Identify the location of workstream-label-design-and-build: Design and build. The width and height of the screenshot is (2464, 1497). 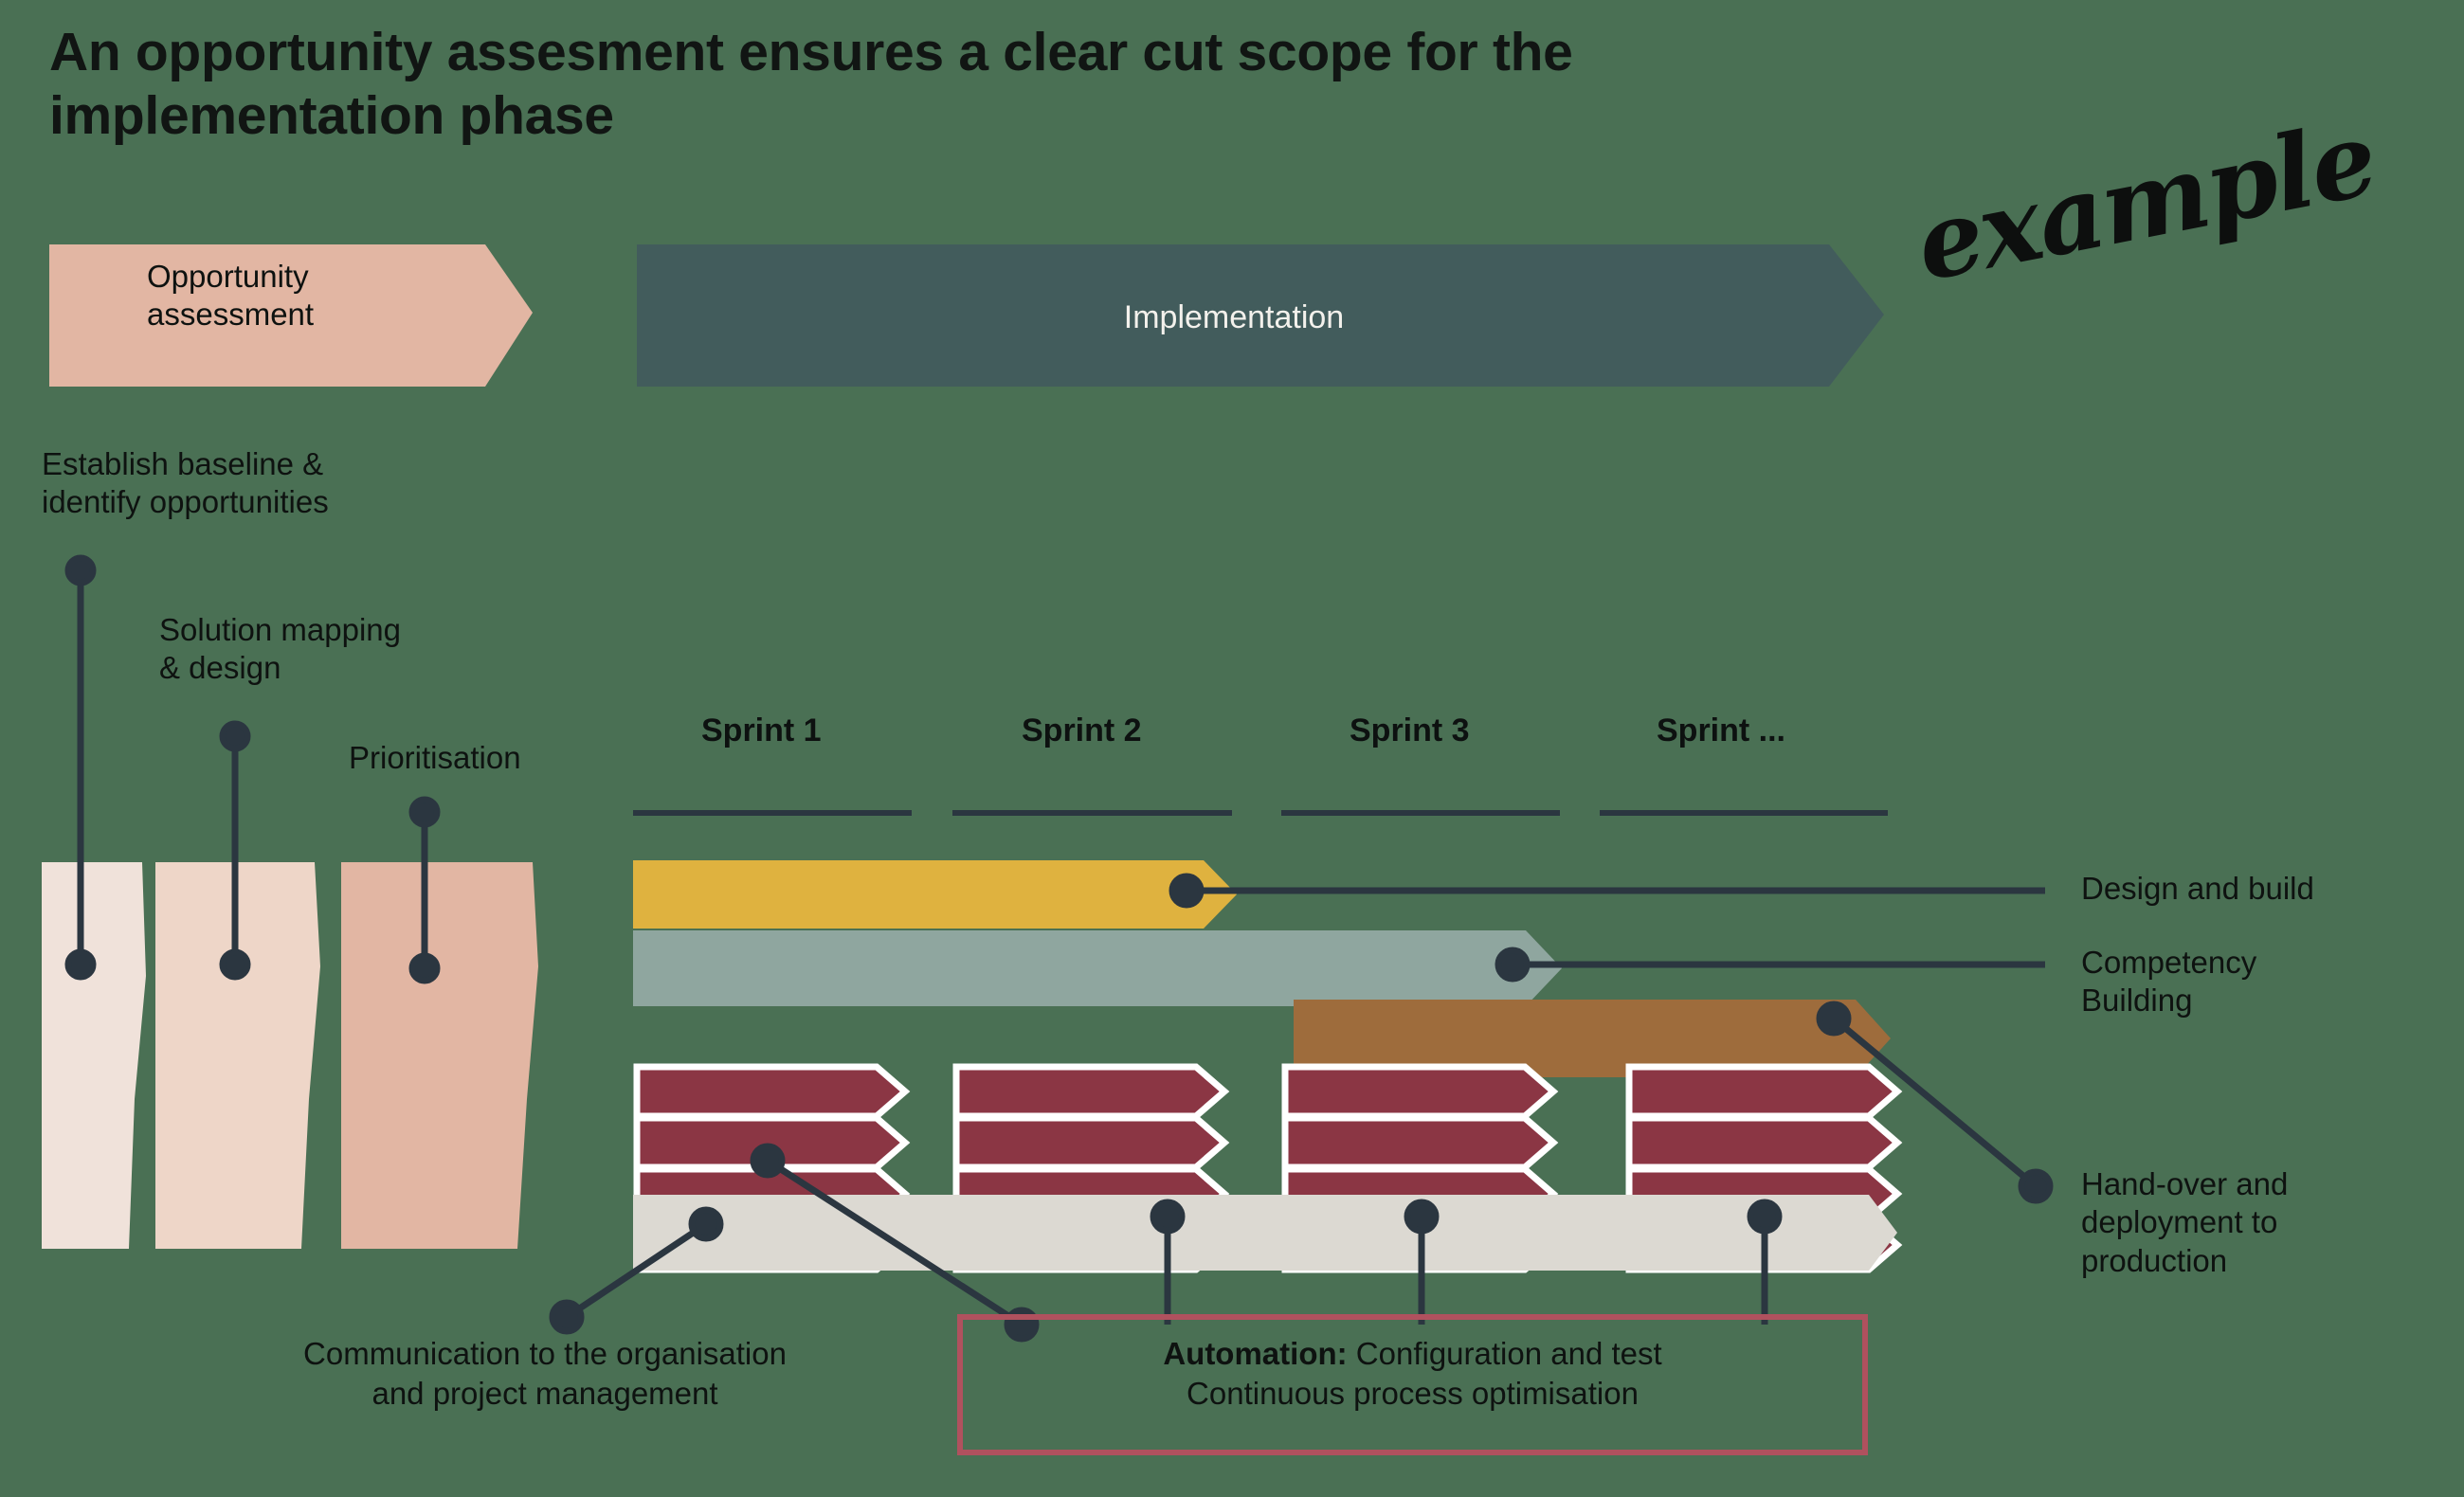
(2270, 889).